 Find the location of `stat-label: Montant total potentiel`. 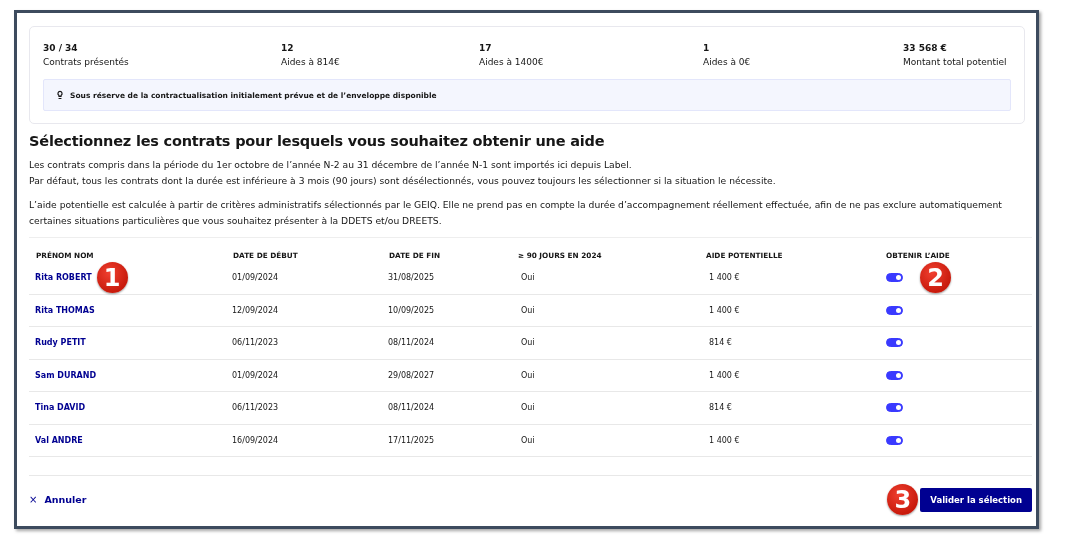

stat-label: Montant total potentiel is located at coordinates (955, 62).